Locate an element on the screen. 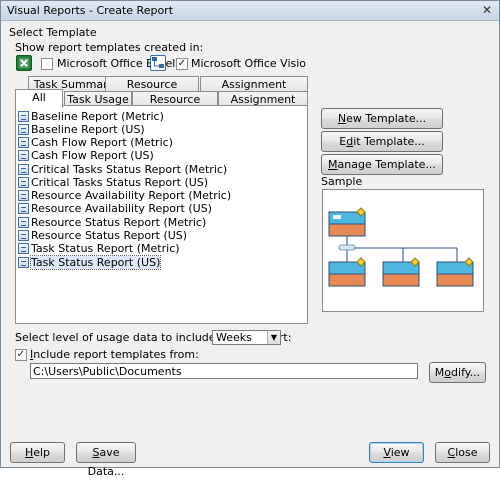 This screenshot has height=481, width=500. list-item: Baseline Report (Metric) is located at coordinates (91, 116).